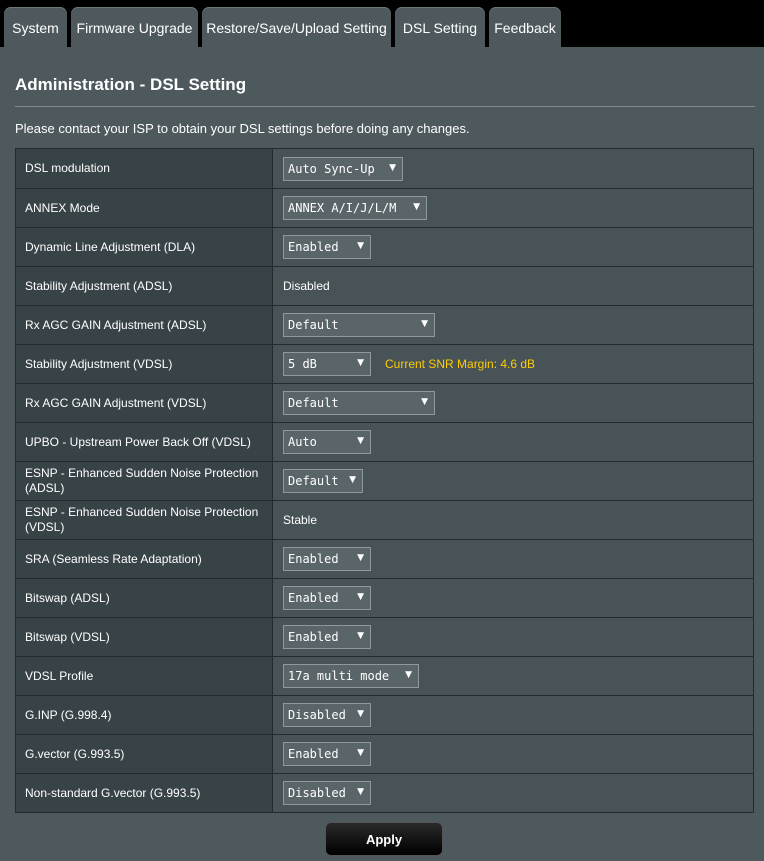  What do you see at coordinates (144, 637) in the screenshot?
I see `setting-label: Bitswap (VDSL)` at bounding box center [144, 637].